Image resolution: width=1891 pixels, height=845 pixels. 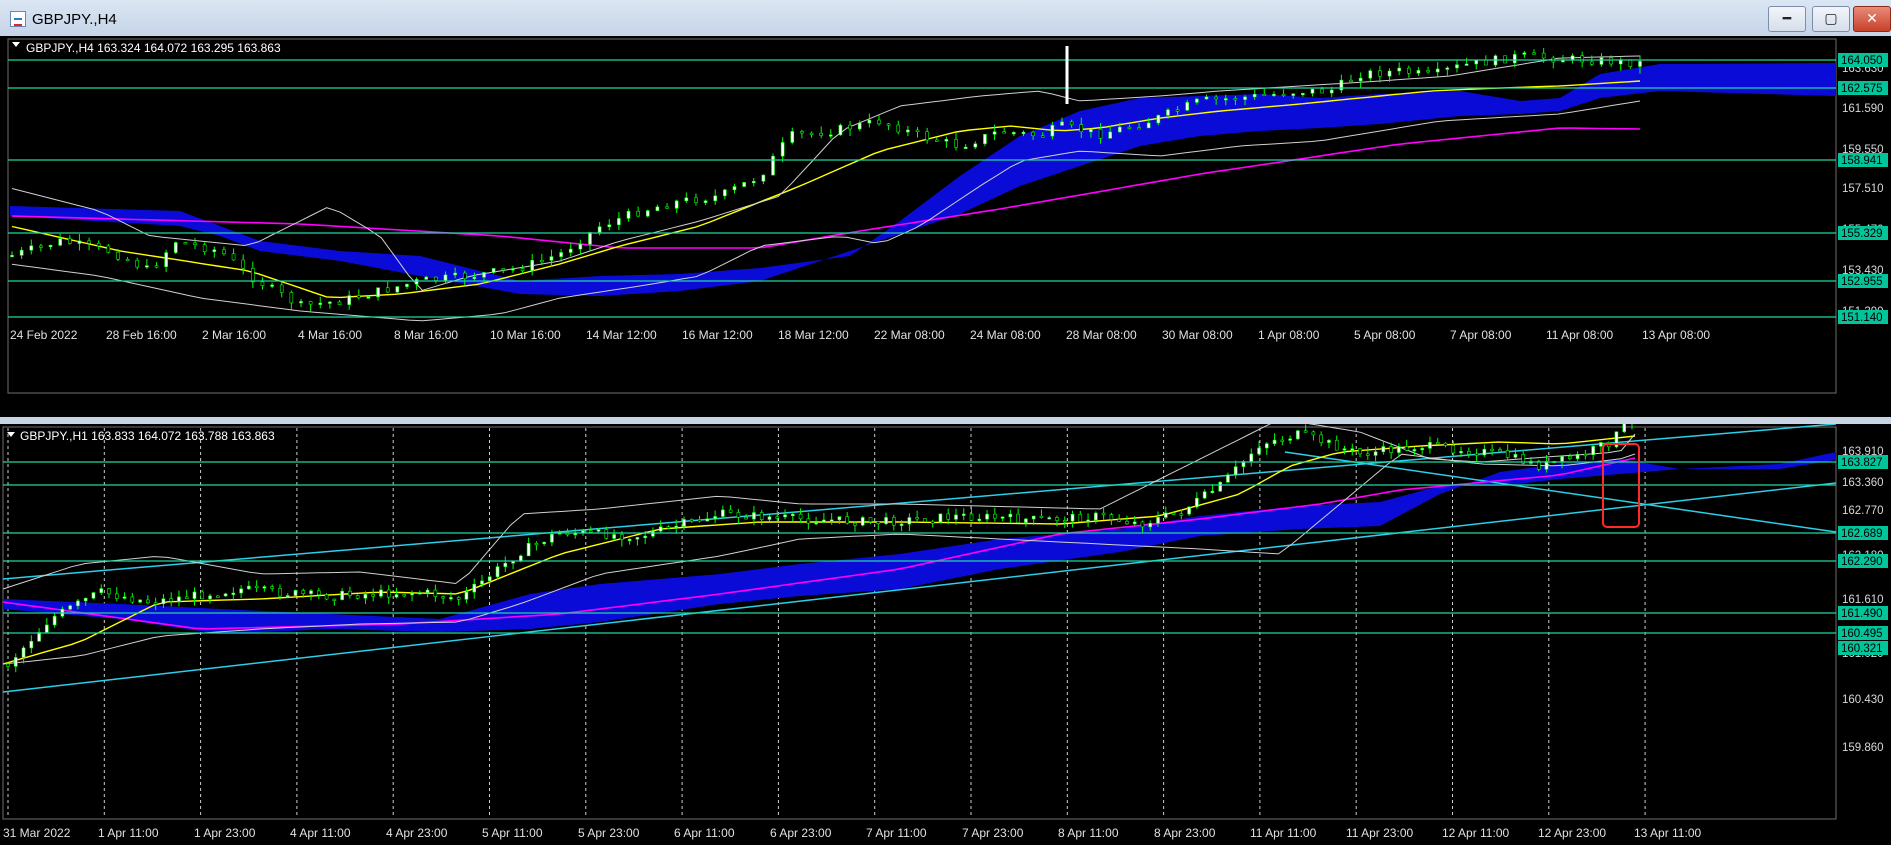 What do you see at coordinates (1831, 19) in the screenshot?
I see `maximize-button: ▢` at bounding box center [1831, 19].